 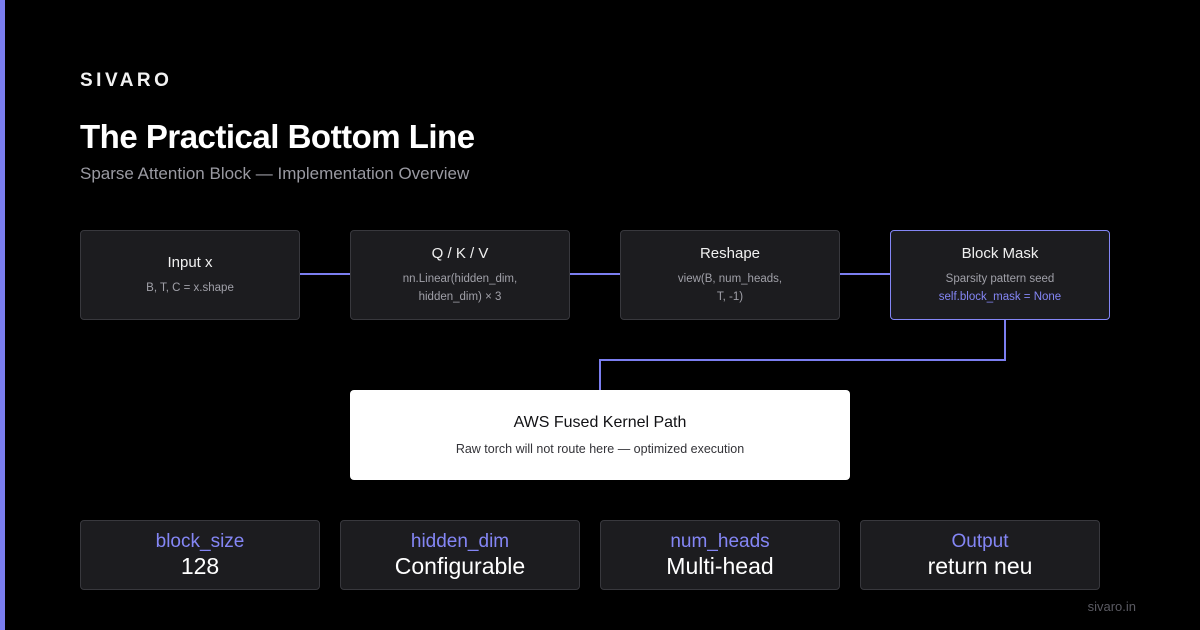 I want to click on node-title: Block Mask, so click(x=1000, y=253).